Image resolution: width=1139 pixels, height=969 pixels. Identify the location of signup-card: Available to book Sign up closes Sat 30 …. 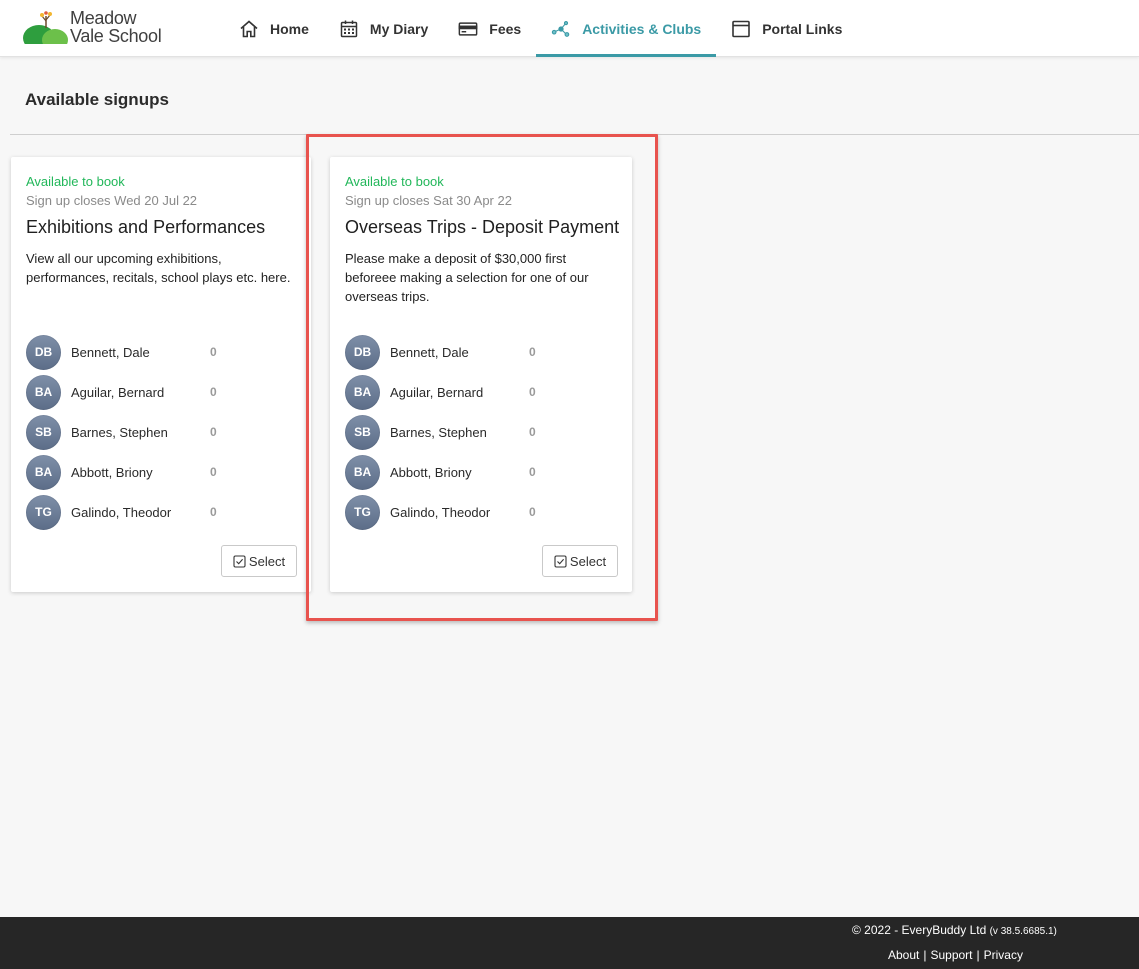
(481, 374).